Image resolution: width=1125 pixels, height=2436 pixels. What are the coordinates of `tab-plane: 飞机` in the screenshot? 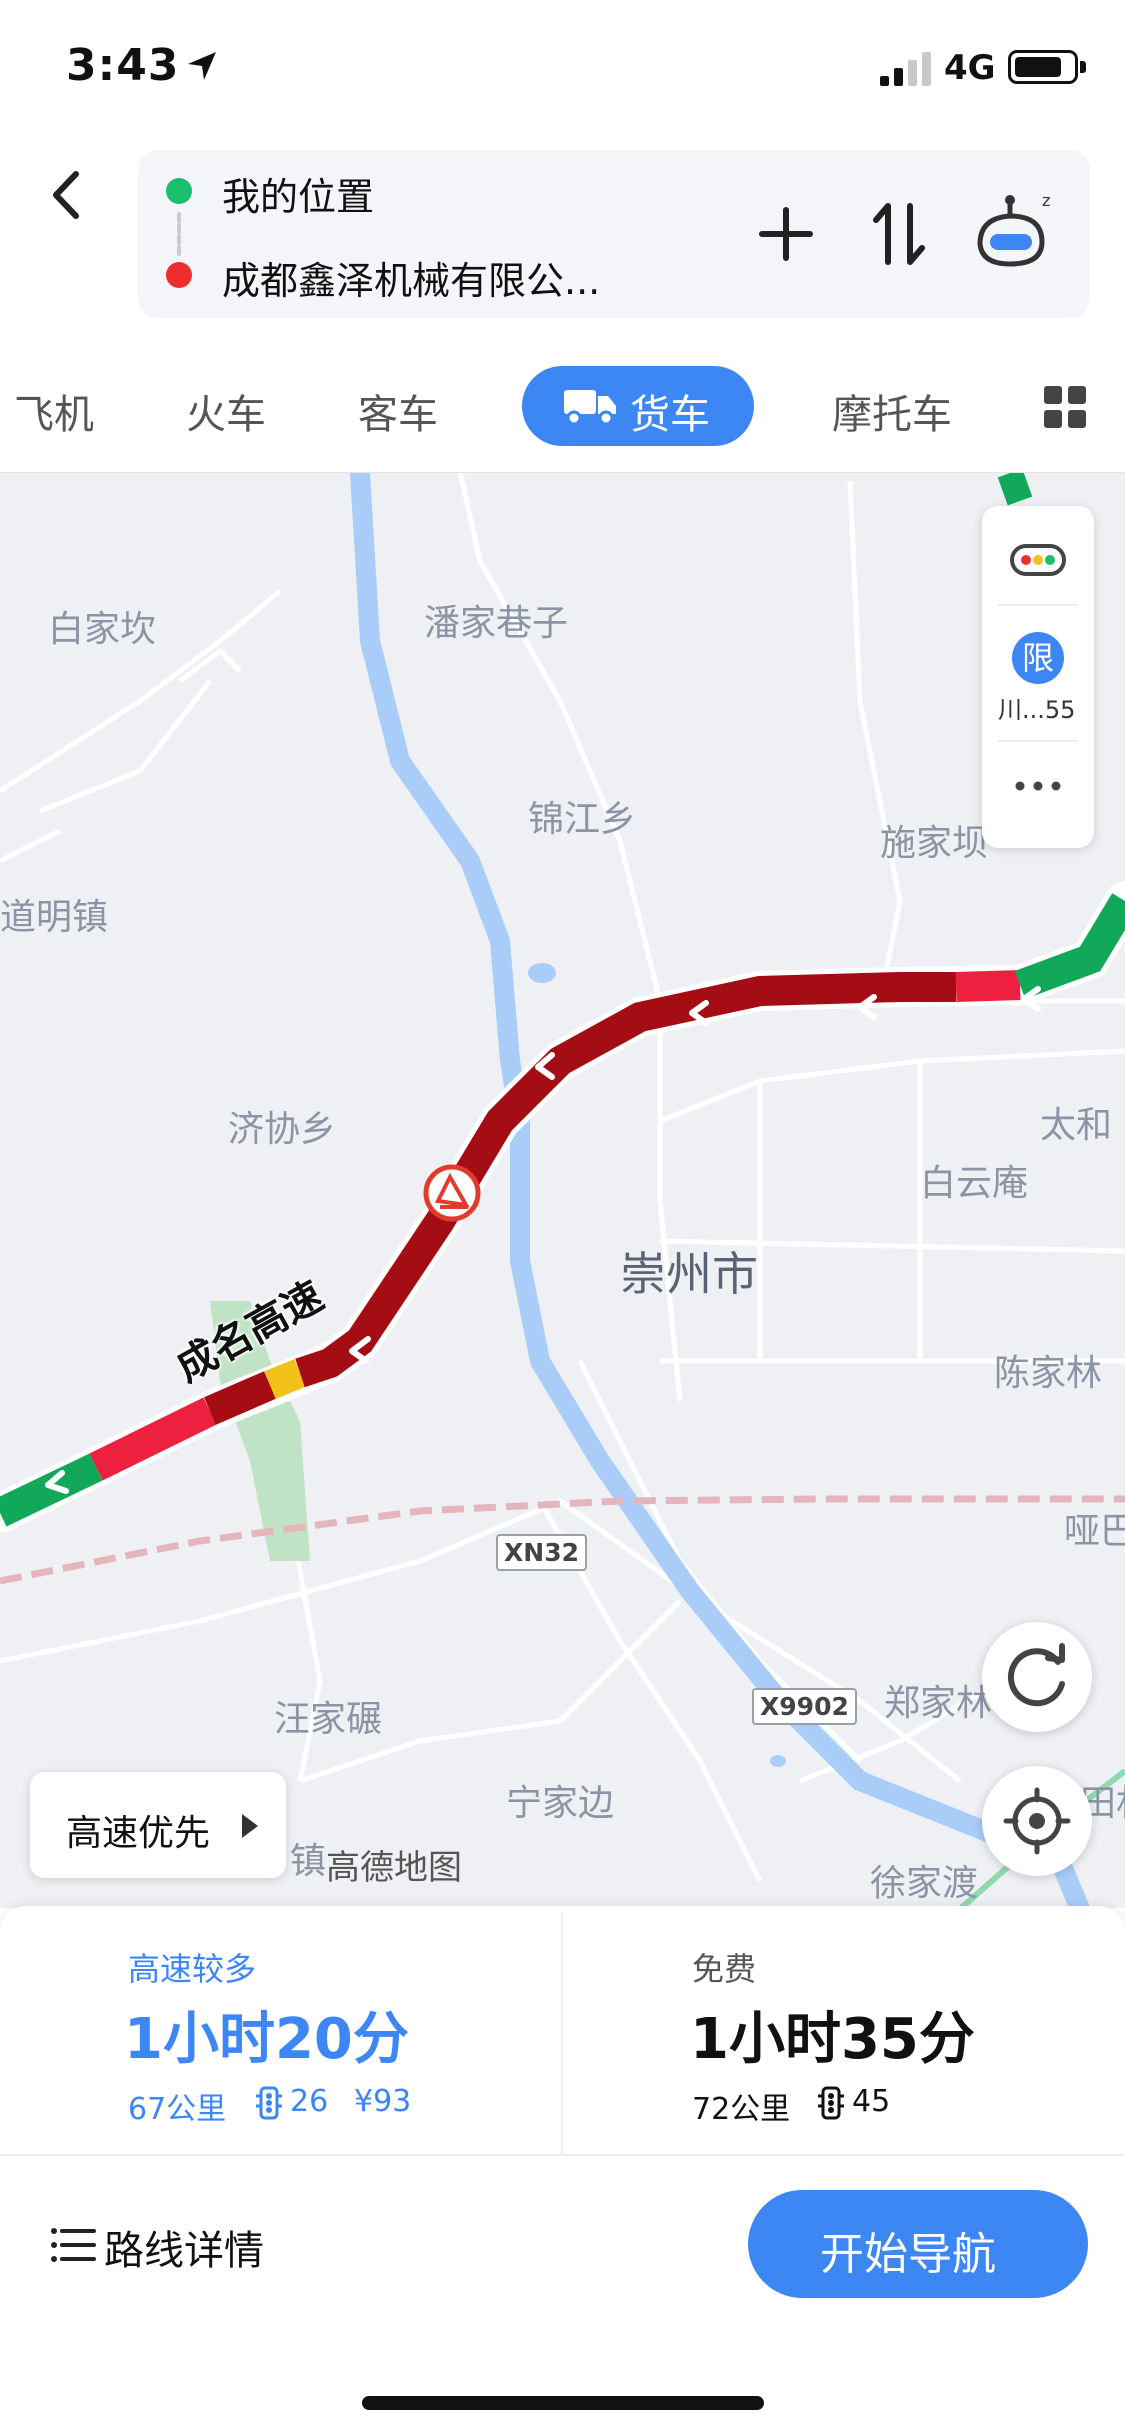 It's located at (54, 411).